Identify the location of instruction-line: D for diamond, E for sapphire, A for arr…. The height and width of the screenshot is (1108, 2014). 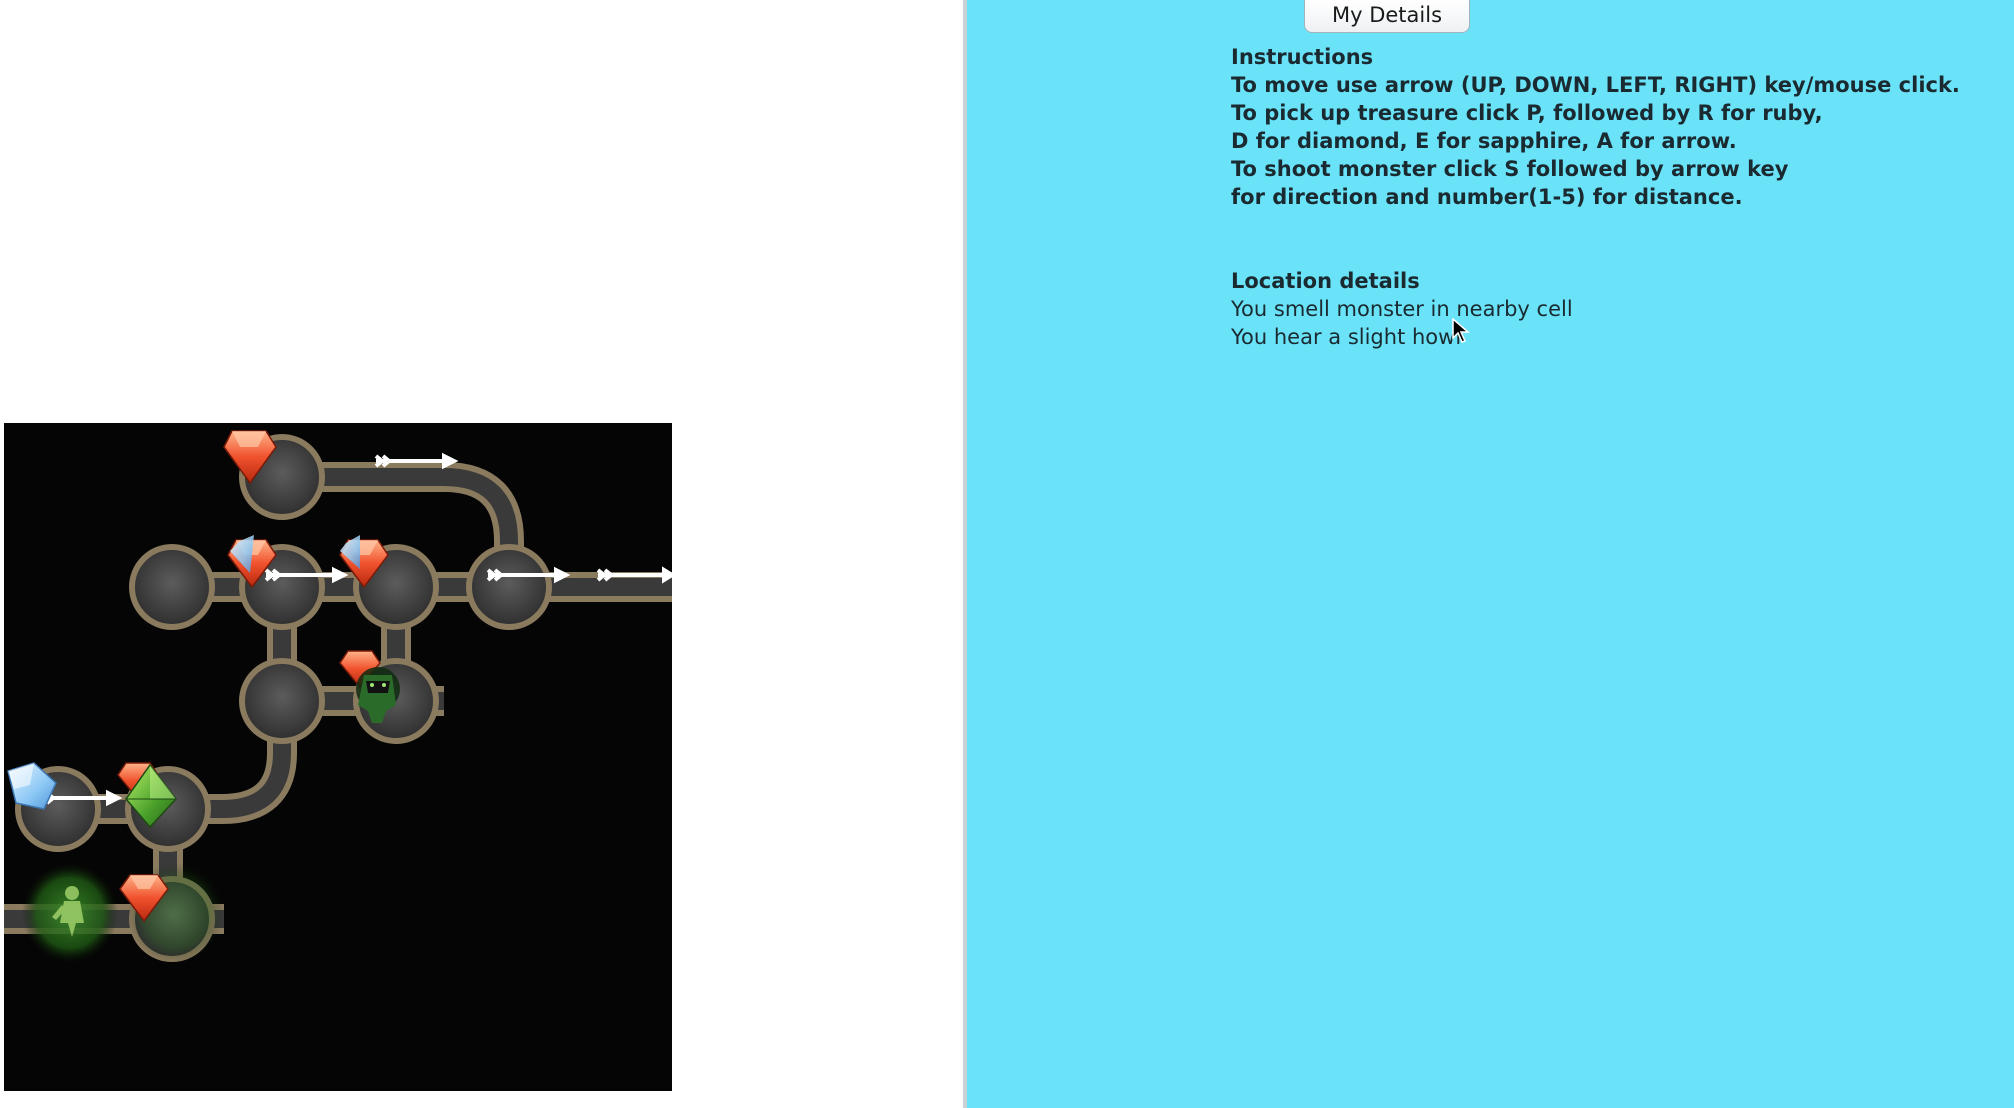
(1484, 141).